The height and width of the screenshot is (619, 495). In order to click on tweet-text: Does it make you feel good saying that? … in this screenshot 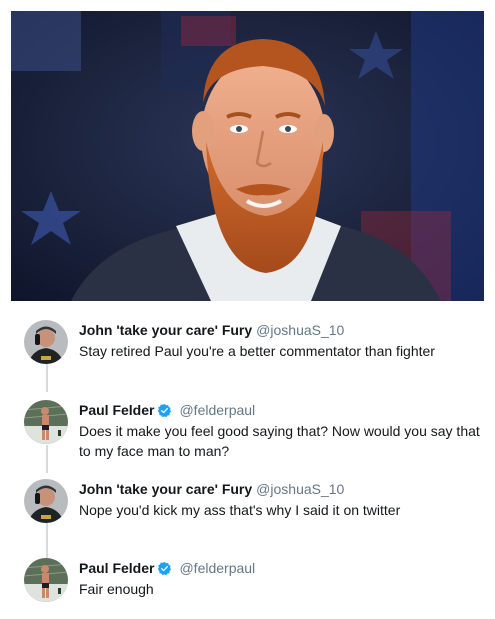, I will do `click(279, 441)`.